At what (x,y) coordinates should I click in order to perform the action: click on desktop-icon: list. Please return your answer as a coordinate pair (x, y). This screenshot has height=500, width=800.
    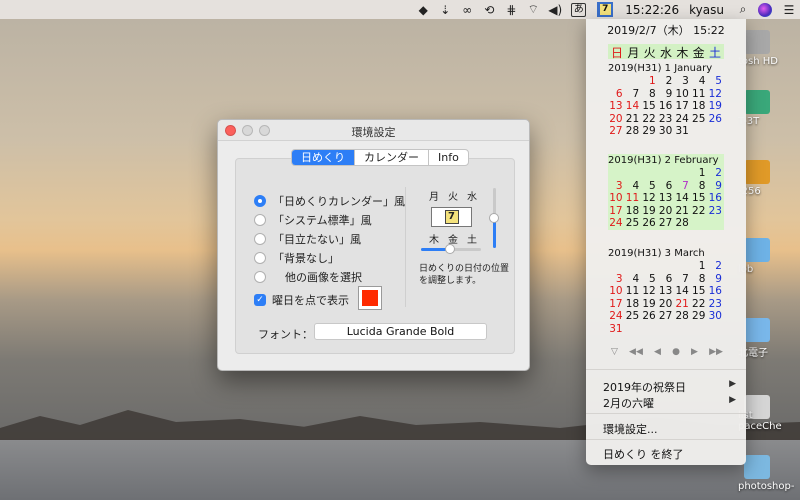
    Looking at the image, I should click on (769, 415).